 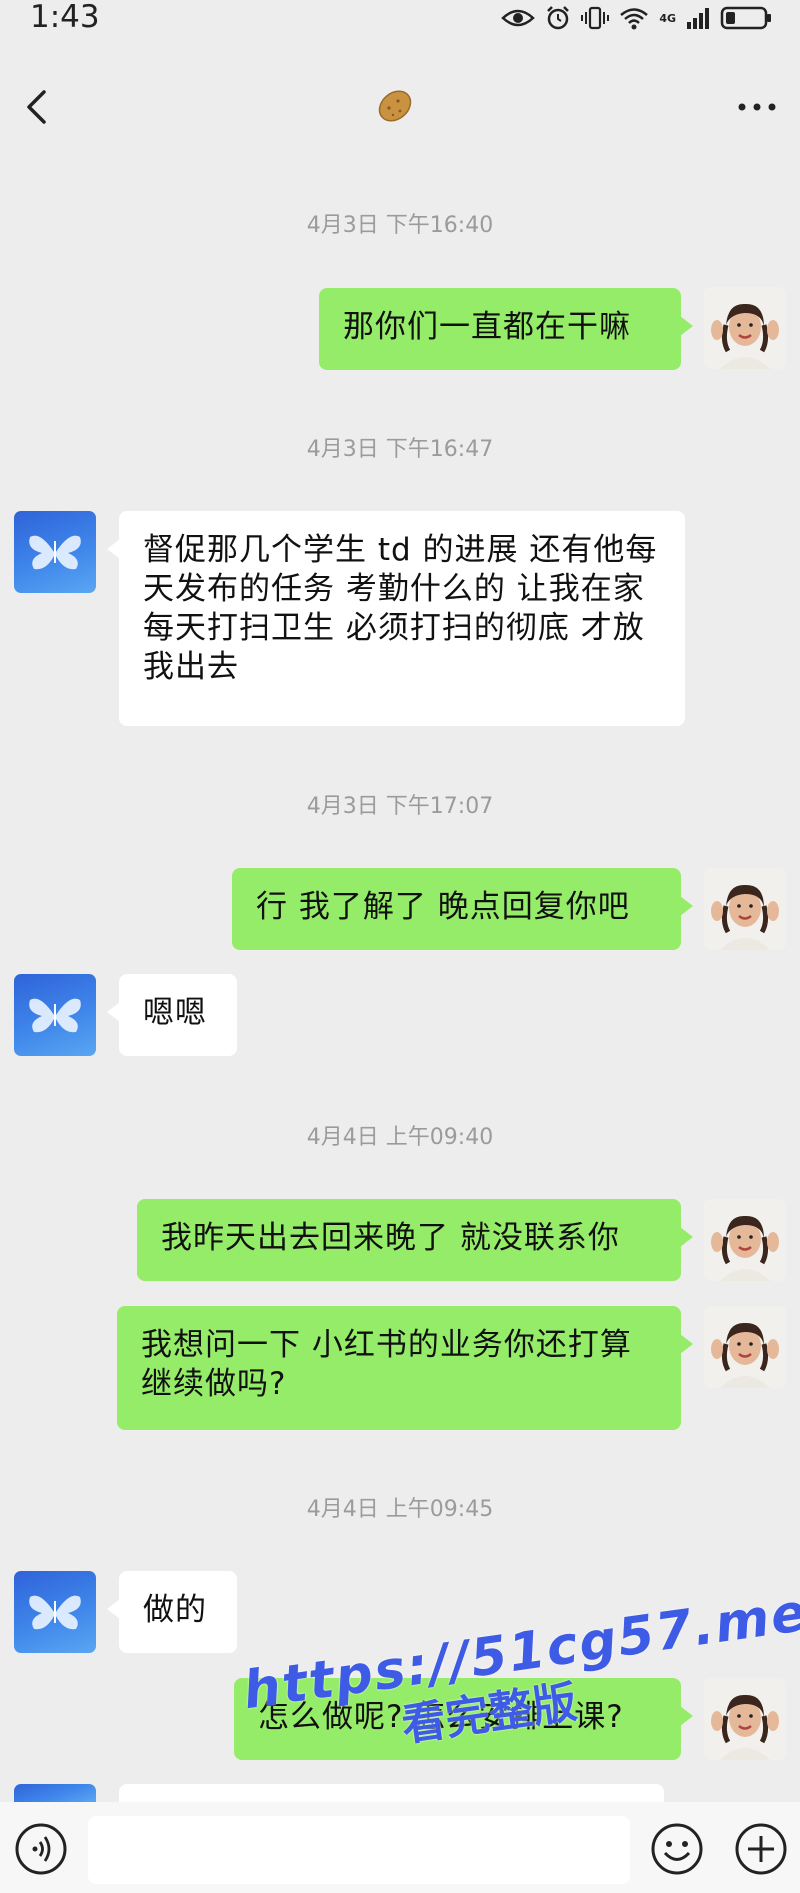 I want to click on more-dots-icon, so click(x=757, y=107).